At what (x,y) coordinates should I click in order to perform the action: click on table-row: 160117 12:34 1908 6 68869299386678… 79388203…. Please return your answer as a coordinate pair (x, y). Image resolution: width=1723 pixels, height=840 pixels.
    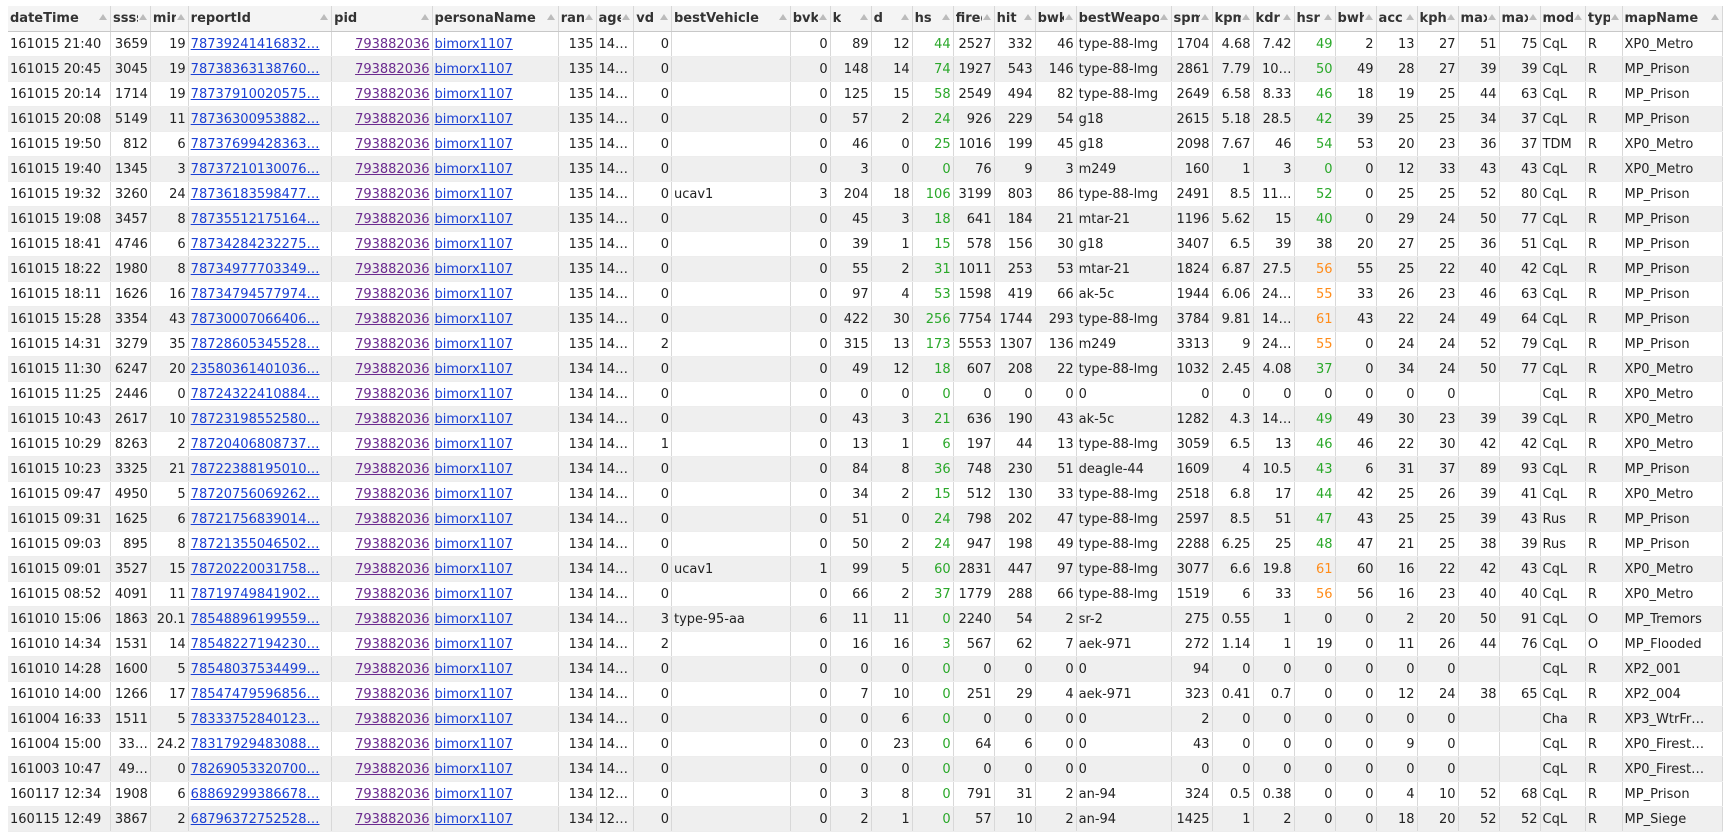
    Looking at the image, I should click on (865, 794).